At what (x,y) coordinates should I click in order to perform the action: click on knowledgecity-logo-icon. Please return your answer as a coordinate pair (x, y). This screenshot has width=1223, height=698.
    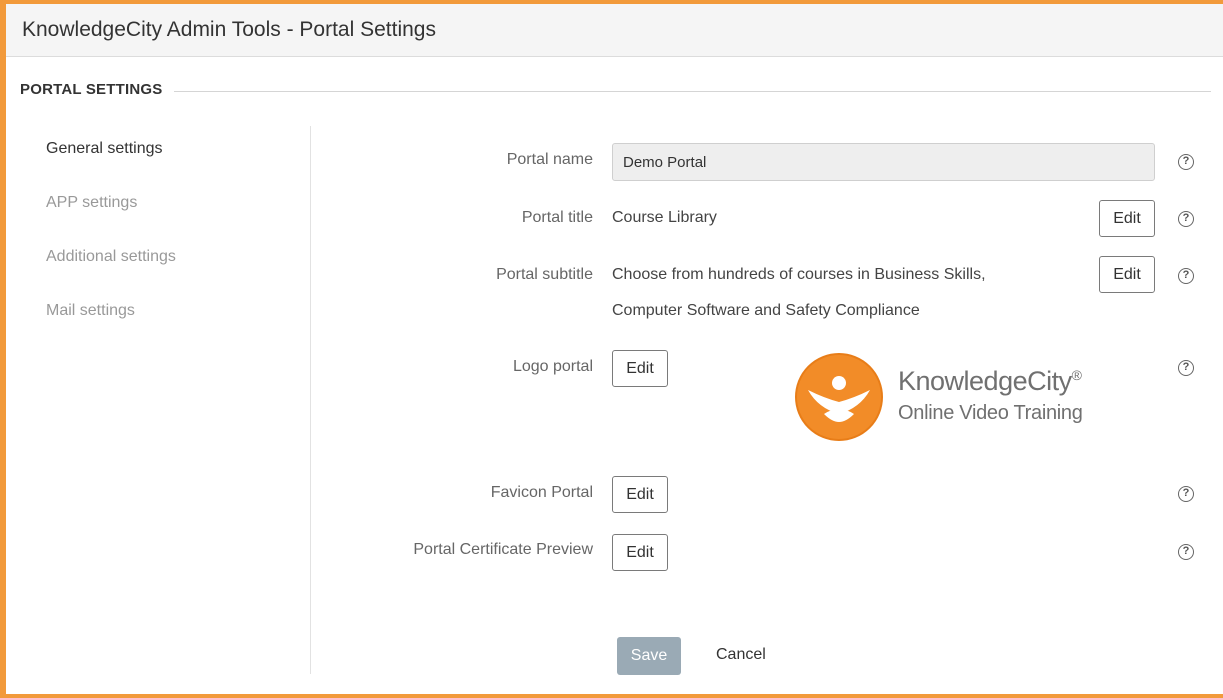
    Looking at the image, I should click on (839, 397).